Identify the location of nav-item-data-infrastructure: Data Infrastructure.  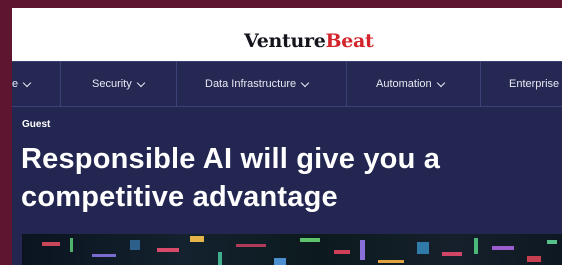
(257, 84).